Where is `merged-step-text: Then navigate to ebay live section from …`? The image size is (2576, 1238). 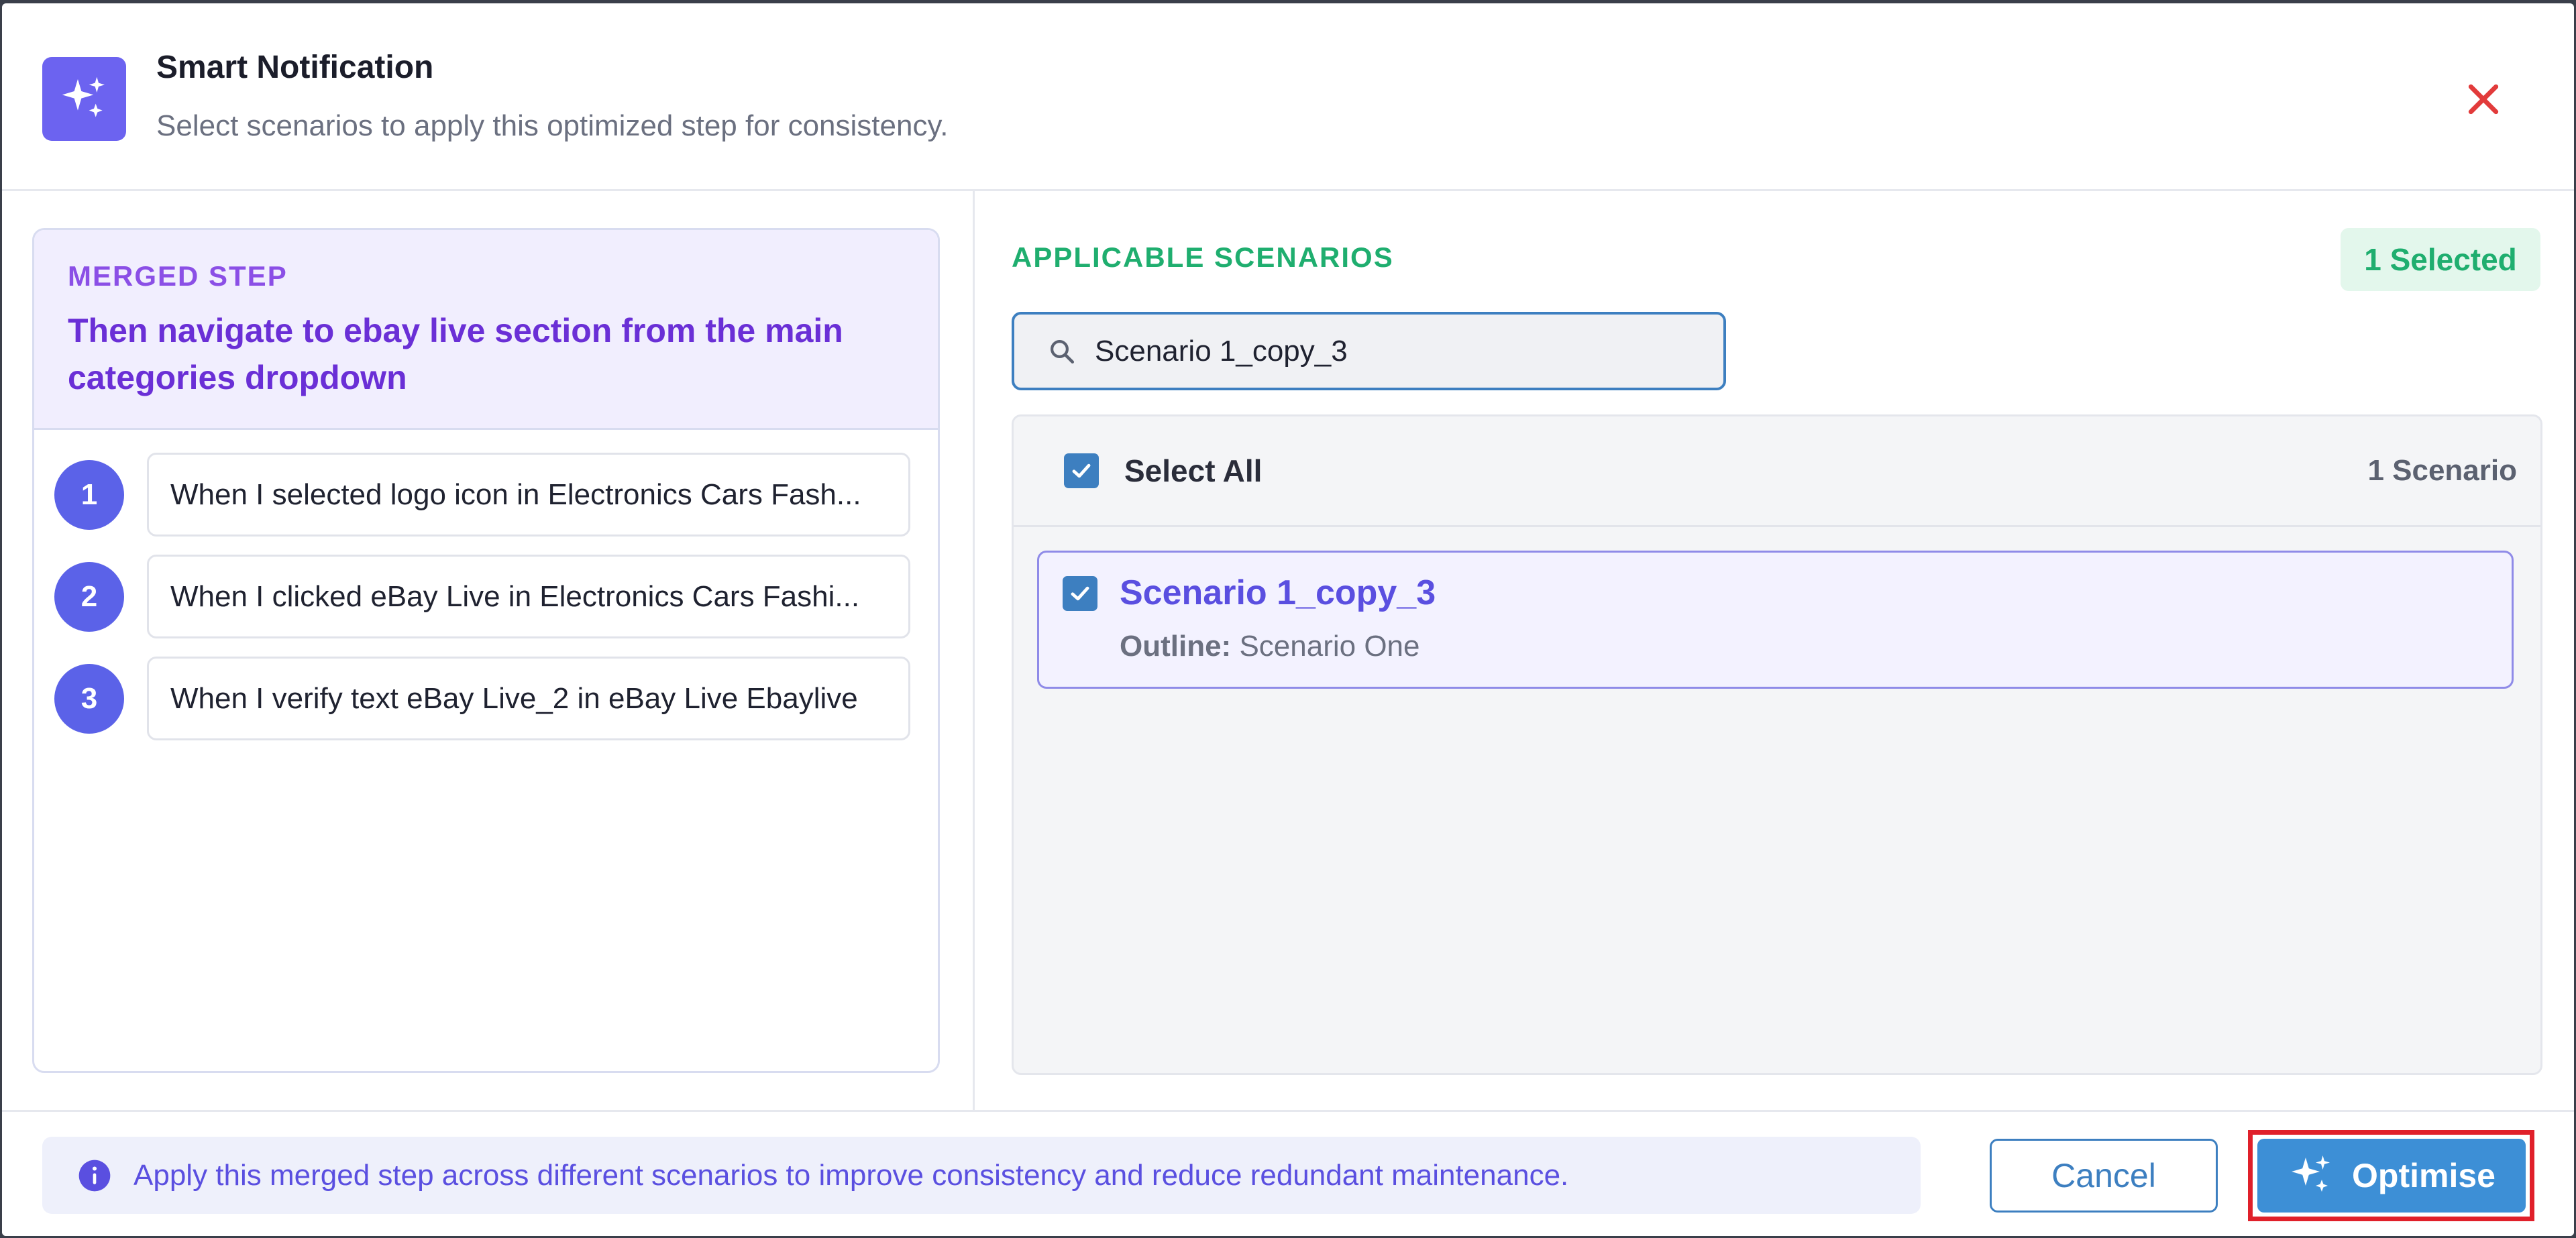
merged-step-text: Then navigate to ebay live section from … is located at coordinates (455, 354).